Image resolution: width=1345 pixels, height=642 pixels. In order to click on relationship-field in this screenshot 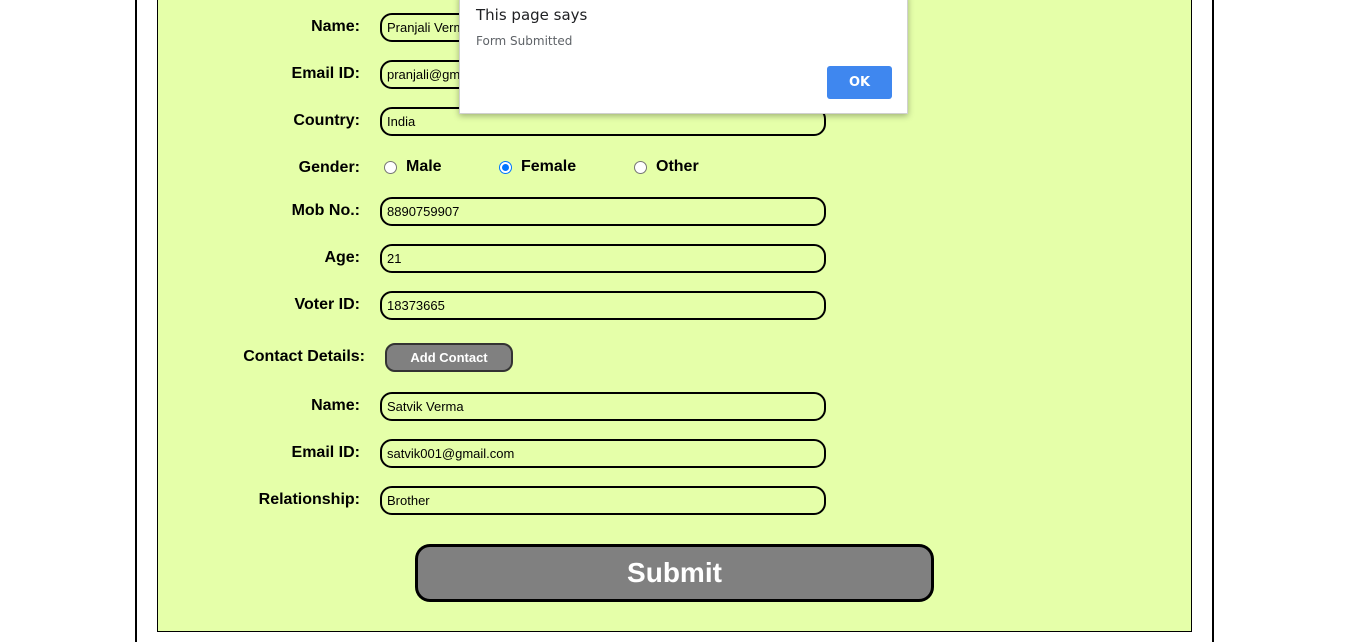, I will do `click(603, 500)`.